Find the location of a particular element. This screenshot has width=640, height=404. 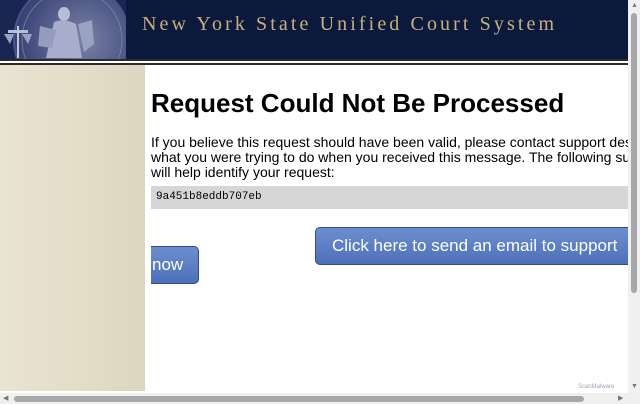

vertical-scroll-thumb is located at coordinates (634, 153).